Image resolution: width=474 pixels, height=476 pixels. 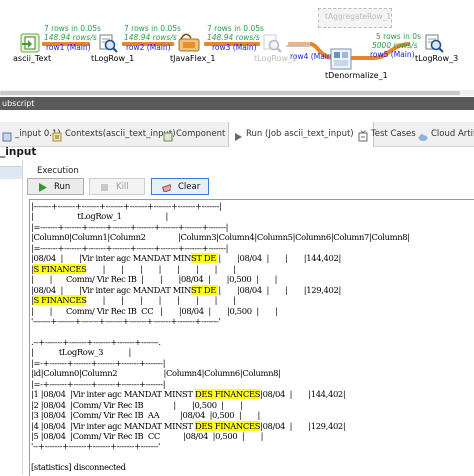 I want to click on row2-label: row2 (Main), so click(x=148, y=47).